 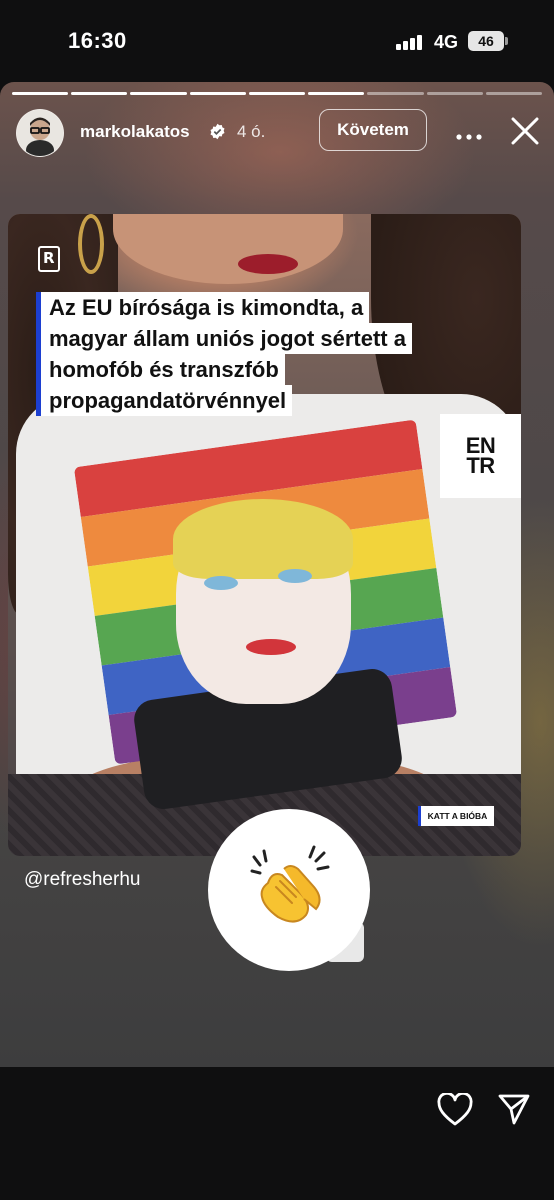 I want to click on photo-earring, so click(x=91, y=244).